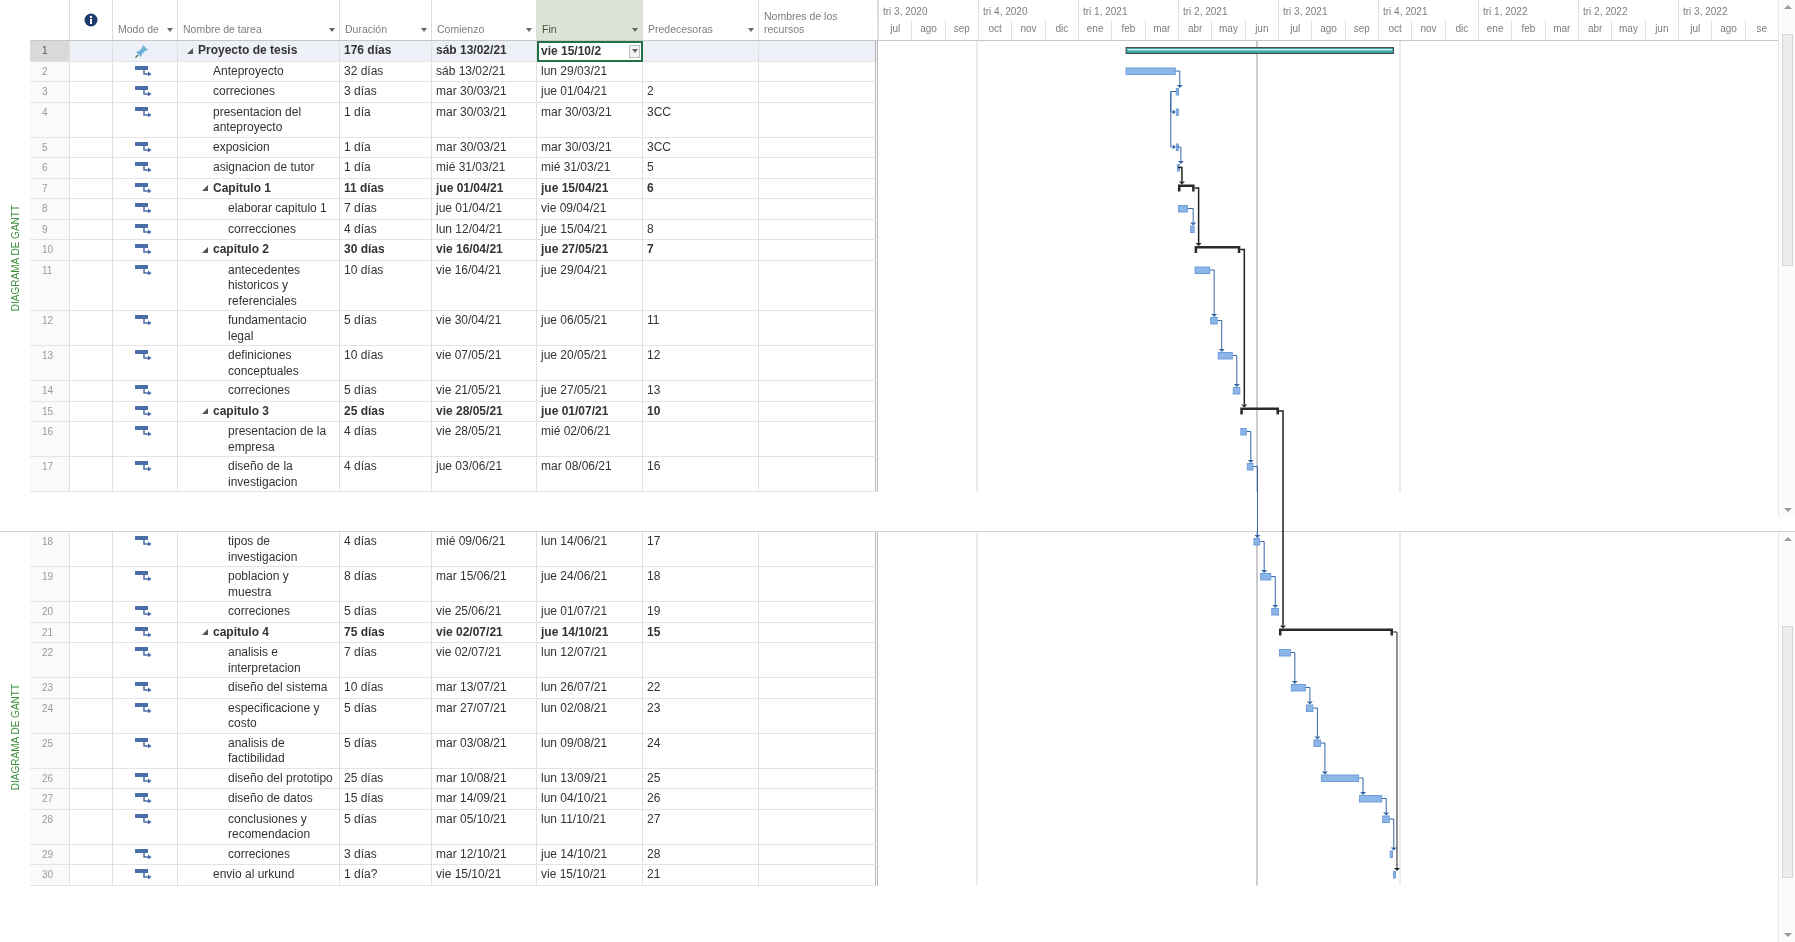 The image size is (1795, 942). Describe the element at coordinates (254, 875) in the screenshot. I see `task-name: envio al urkund` at that location.